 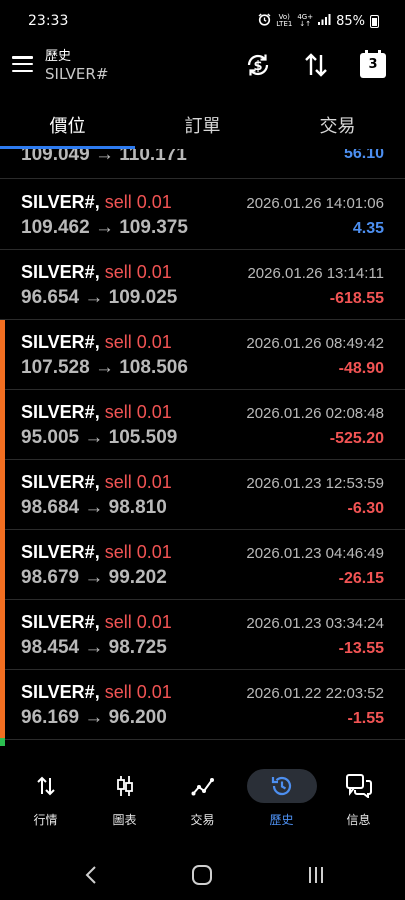 What do you see at coordinates (48, 21) in the screenshot?
I see `status-time: 23:33` at bounding box center [48, 21].